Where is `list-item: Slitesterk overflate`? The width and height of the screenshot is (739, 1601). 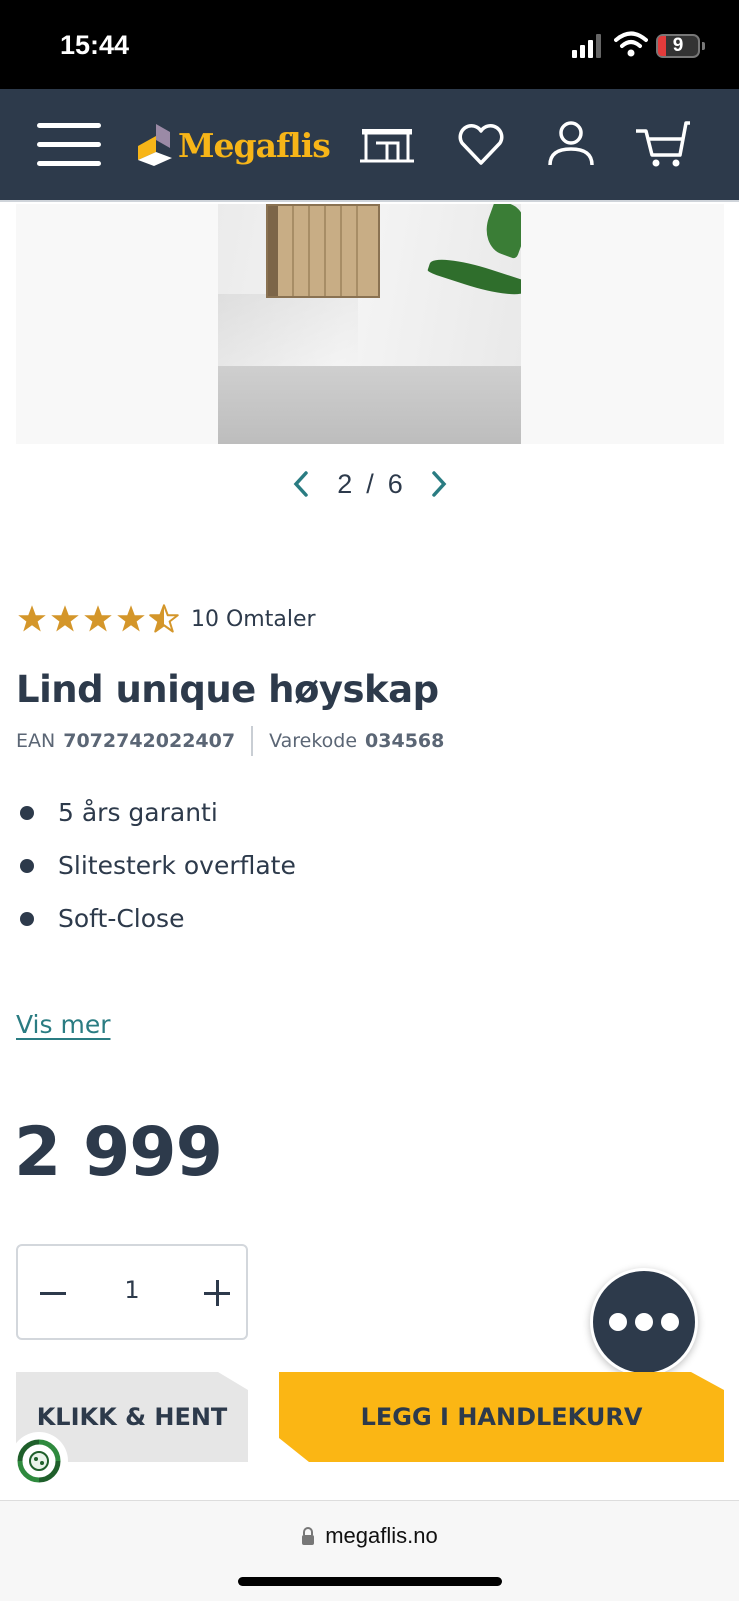 list-item: Slitesterk overflate is located at coordinates (156, 877).